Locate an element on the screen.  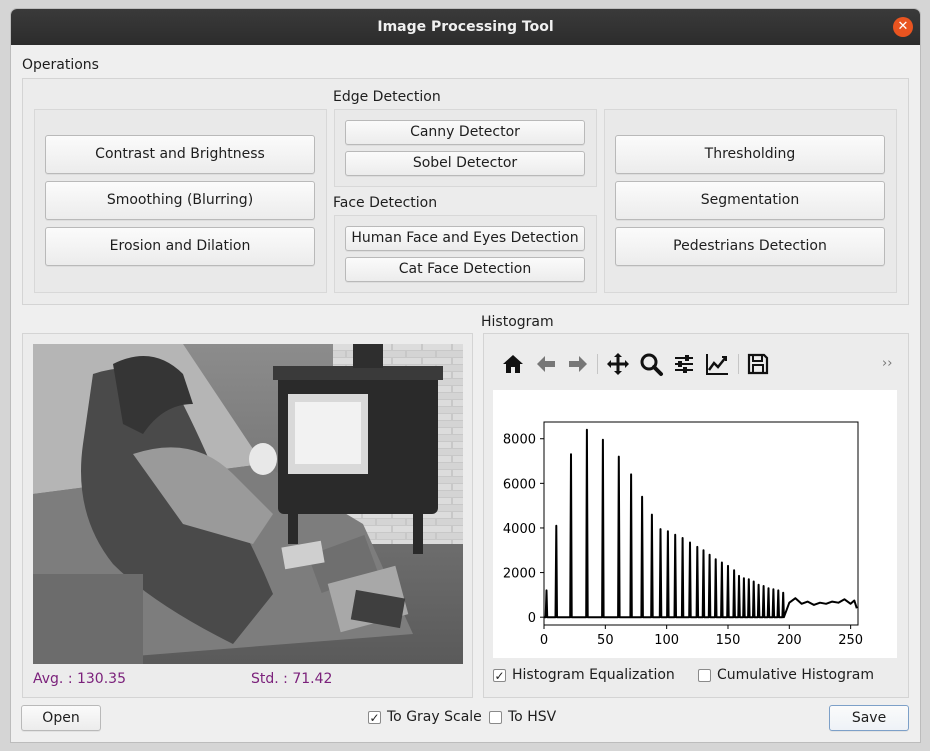
close-icon: ✕ is located at coordinates (903, 26).